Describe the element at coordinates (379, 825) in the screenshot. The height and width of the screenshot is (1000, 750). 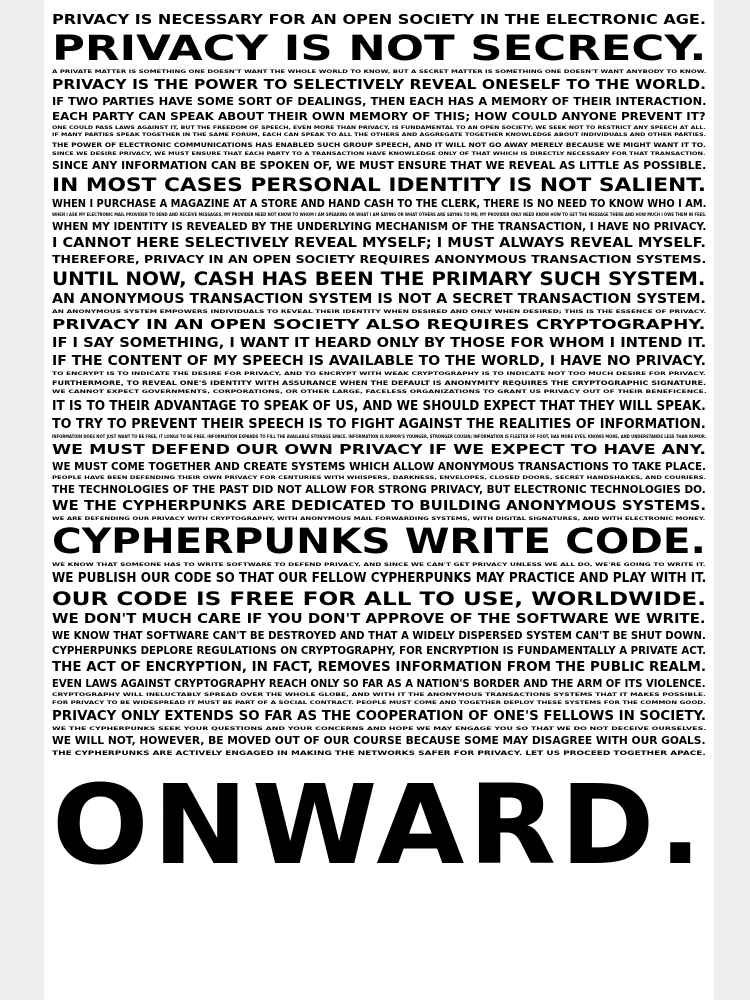
I see `closing-word: Onward.` at that location.